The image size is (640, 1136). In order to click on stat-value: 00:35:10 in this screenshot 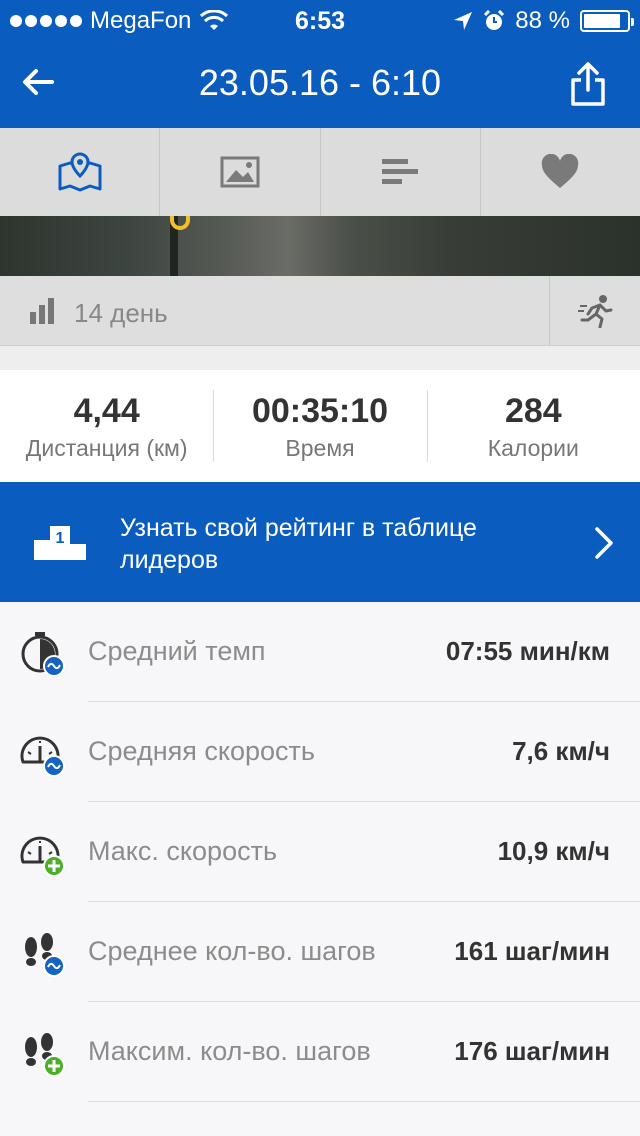, I will do `click(320, 411)`.